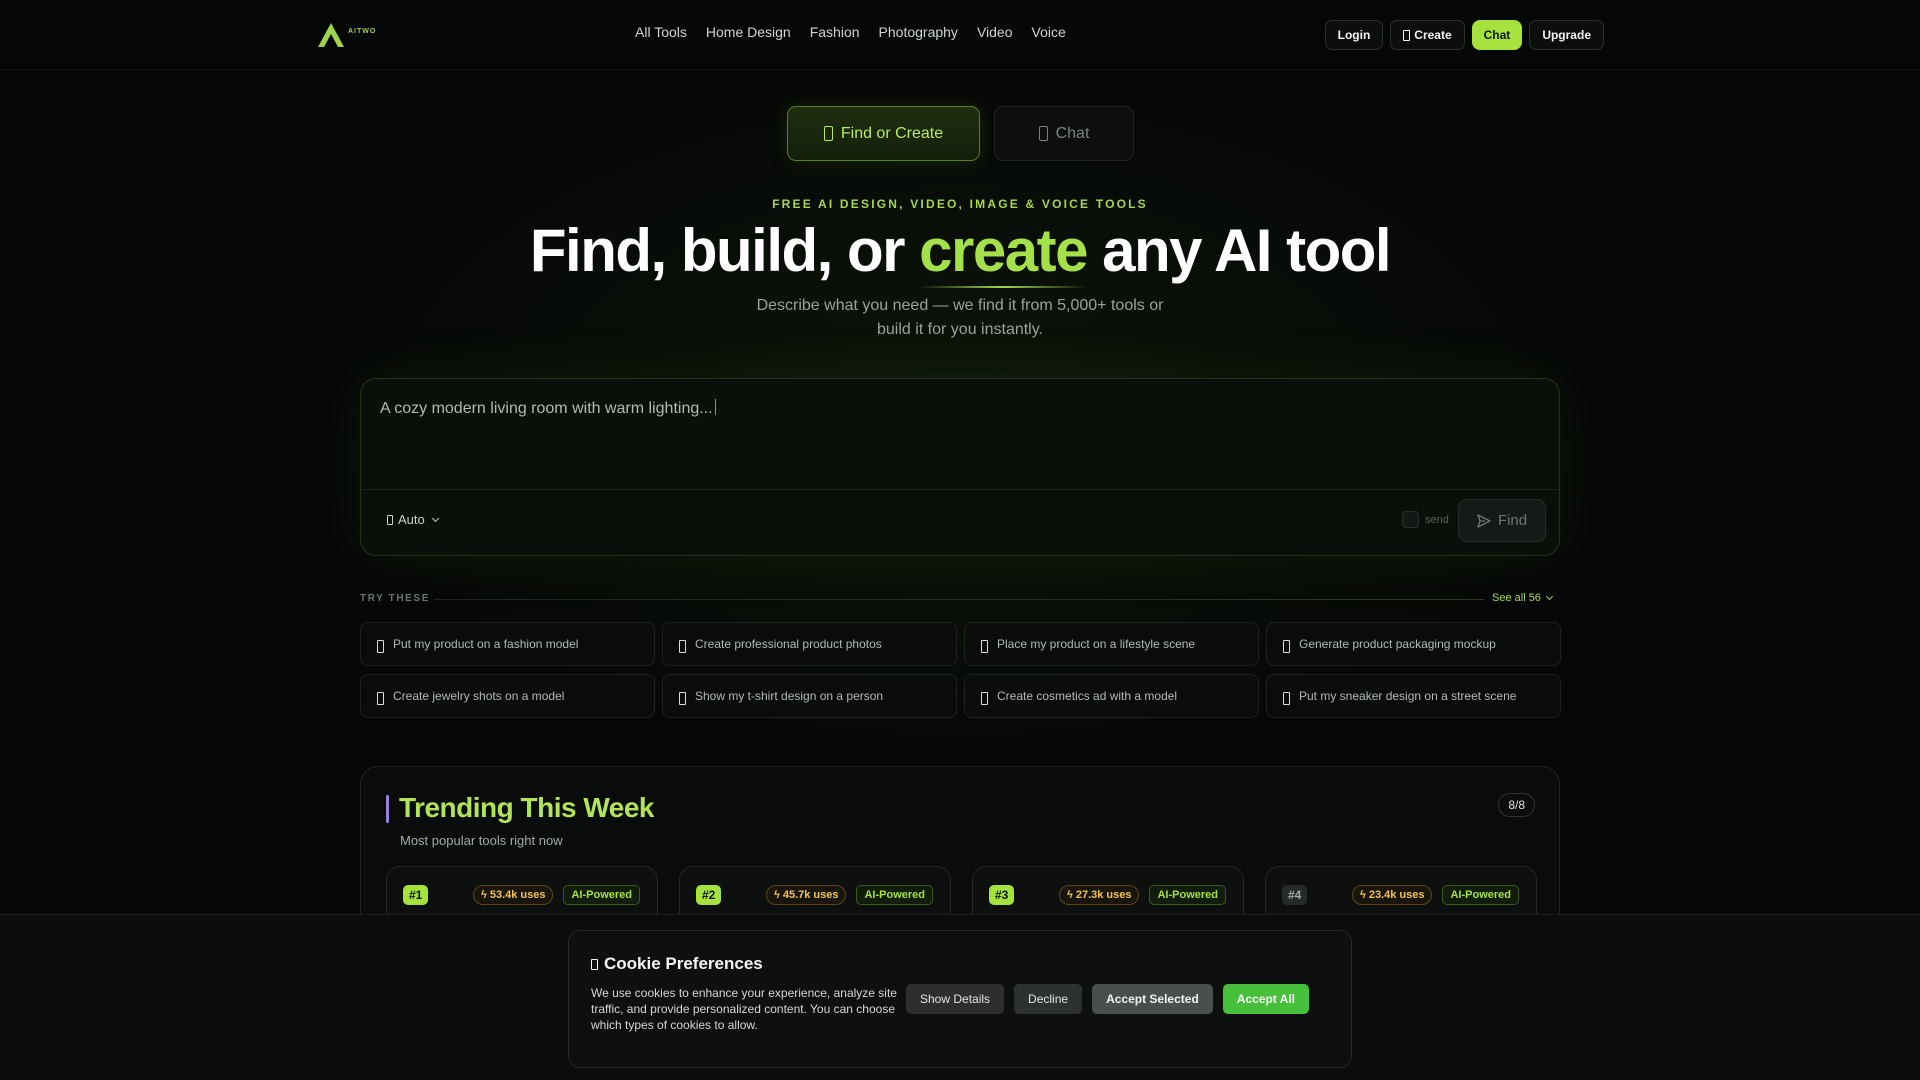 Image resolution: width=1920 pixels, height=1080 pixels. I want to click on headline-accent: create, so click(1003, 250).